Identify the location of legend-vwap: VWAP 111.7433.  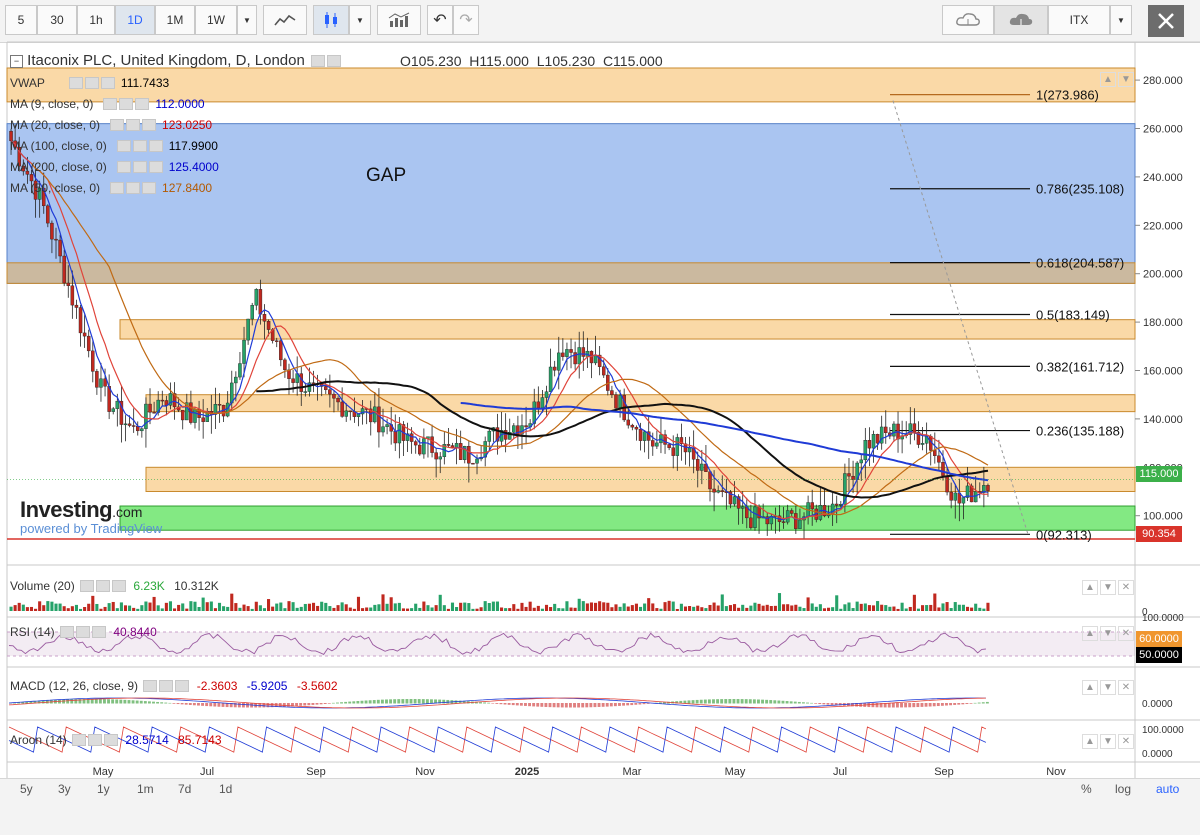
(89, 83).